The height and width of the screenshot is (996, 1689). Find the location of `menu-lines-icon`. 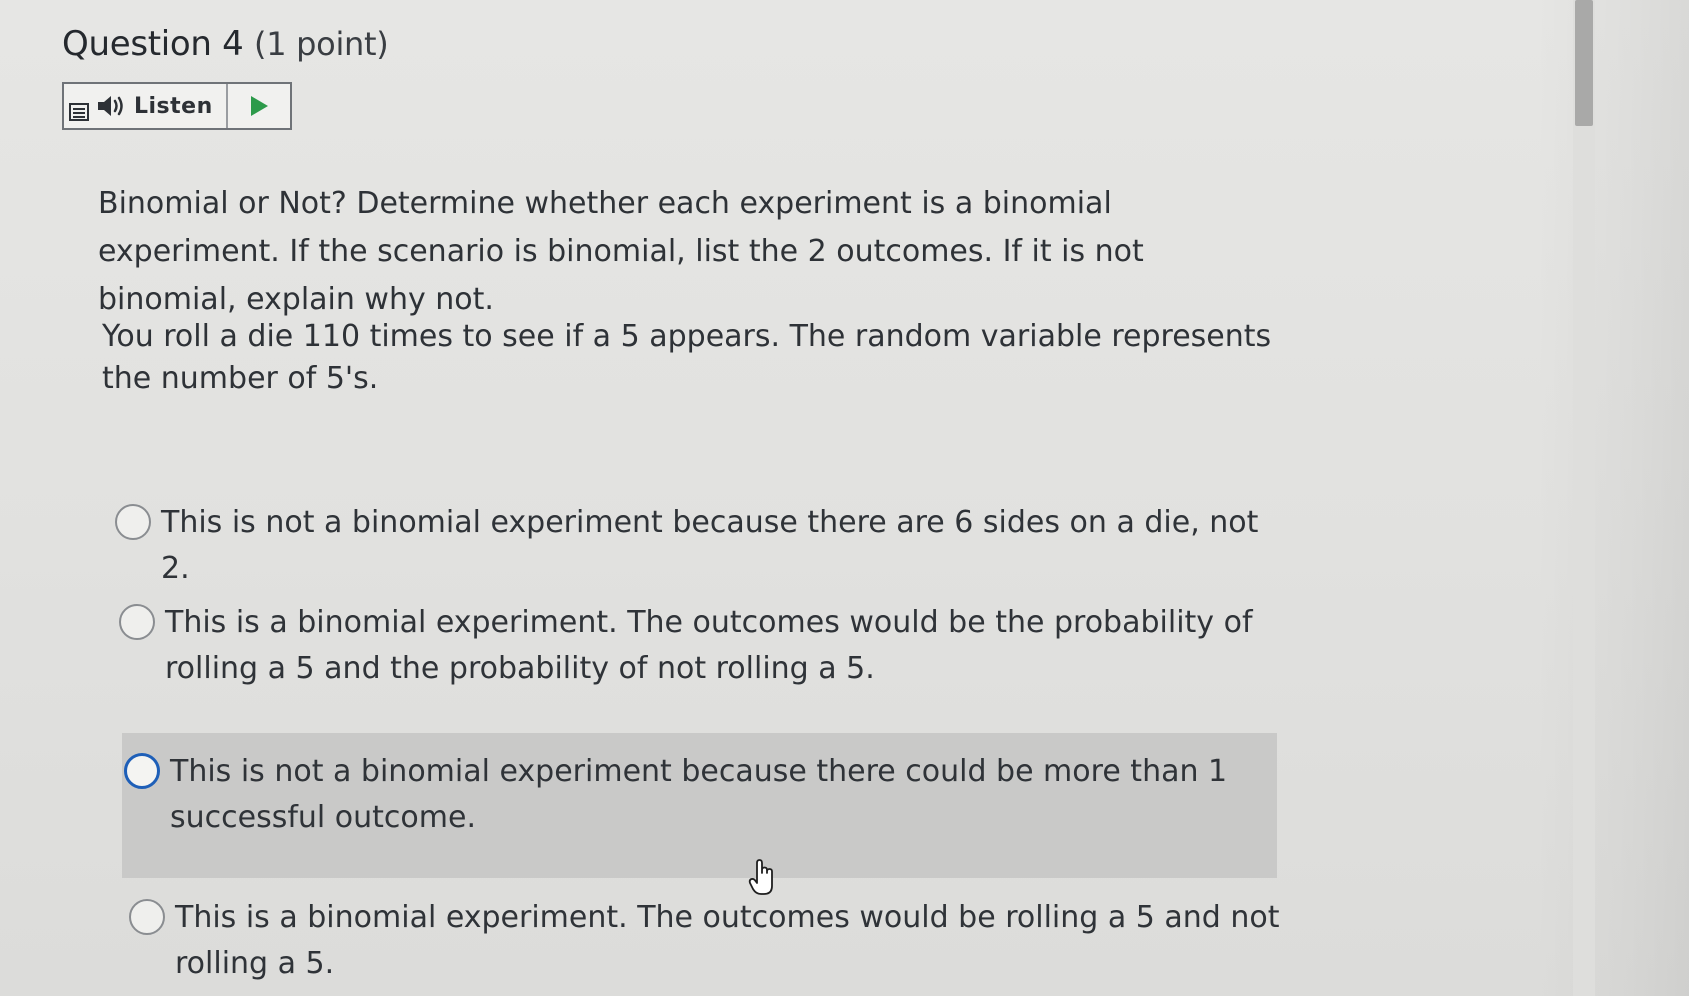

menu-lines-icon is located at coordinates (79, 112).